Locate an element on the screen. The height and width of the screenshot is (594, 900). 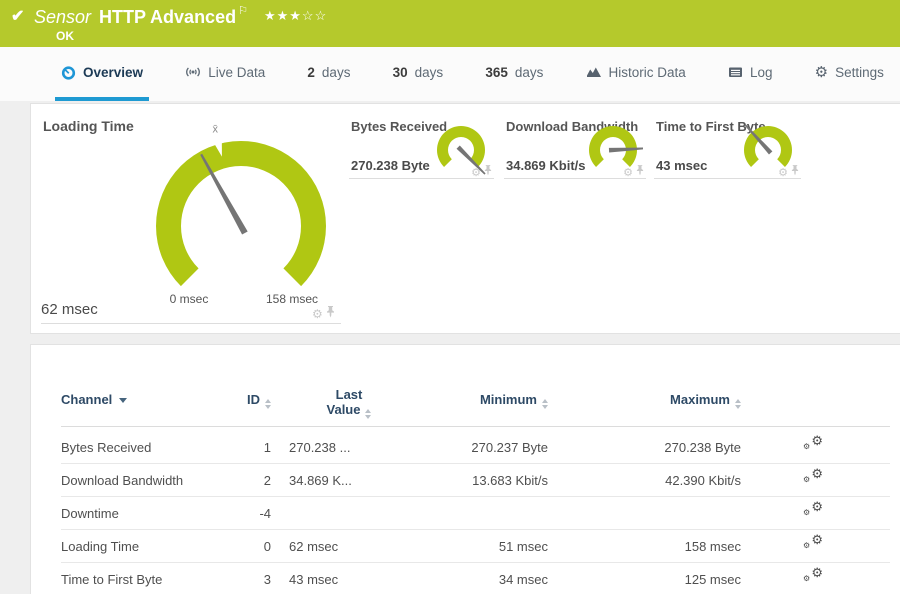
mini-gauge-value: 34.869 Kbit/s is located at coordinates (546, 165).